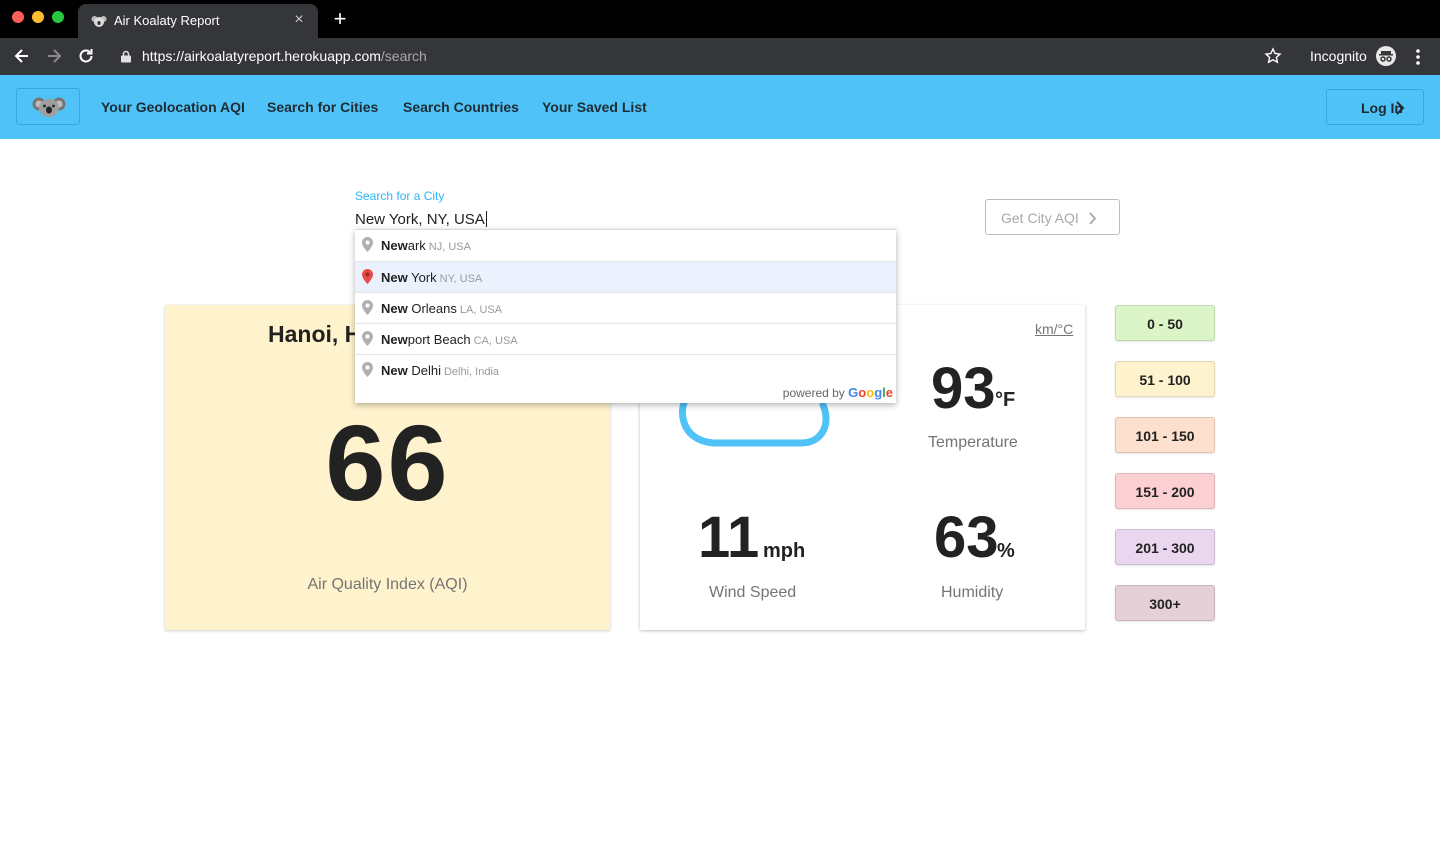 This screenshot has width=1440, height=864. What do you see at coordinates (625, 276) in the screenshot?
I see `suggestion-new-york: New York NY, USA` at bounding box center [625, 276].